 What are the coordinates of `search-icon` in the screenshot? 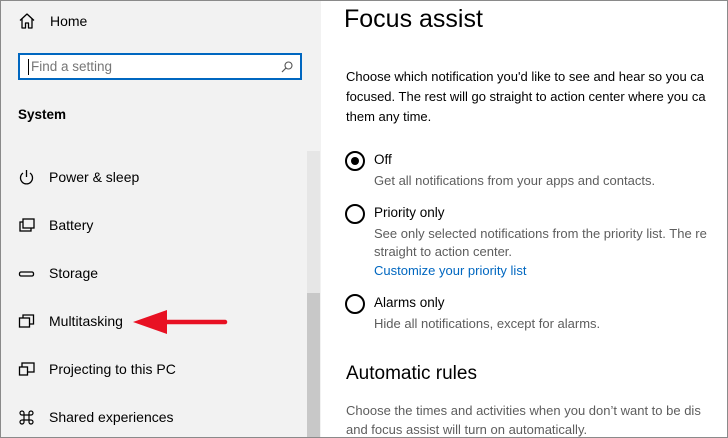 It's located at (287, 67).